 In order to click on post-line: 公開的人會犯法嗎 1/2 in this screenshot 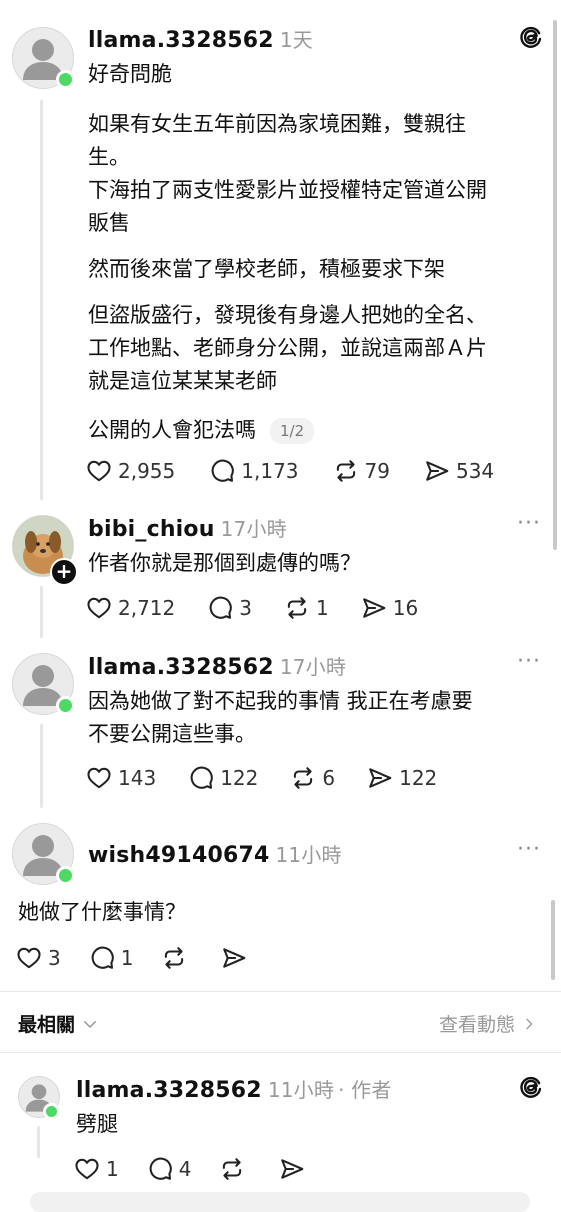, I will do `click(201, 430)`.